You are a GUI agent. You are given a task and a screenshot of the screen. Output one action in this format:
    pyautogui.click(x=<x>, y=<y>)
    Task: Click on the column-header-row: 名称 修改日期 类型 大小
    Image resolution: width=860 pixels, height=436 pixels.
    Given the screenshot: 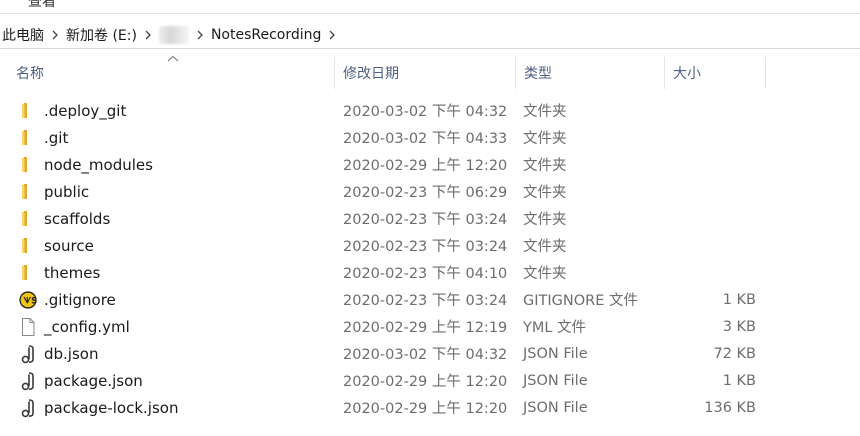 What is the action you would take?
    pyautogui.click(x=430, y=73)
    